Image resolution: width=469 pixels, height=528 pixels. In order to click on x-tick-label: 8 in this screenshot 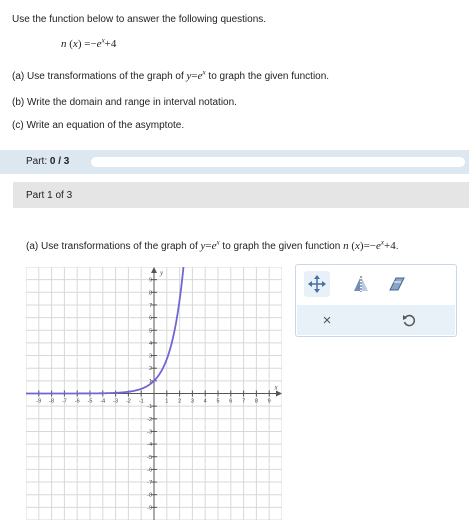, I will do `click(256, 402)`.